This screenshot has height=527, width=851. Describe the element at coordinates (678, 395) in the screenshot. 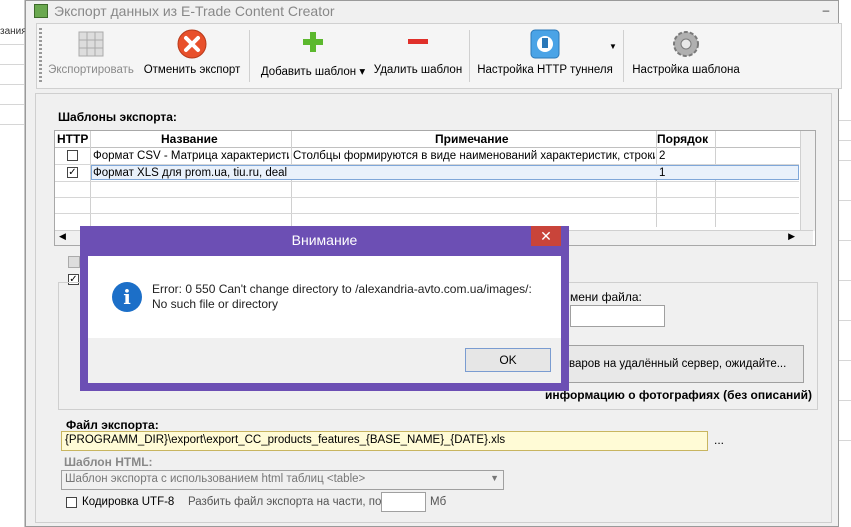

I see `photos-note: информацию о фотографиях (без описаний)` at that location.